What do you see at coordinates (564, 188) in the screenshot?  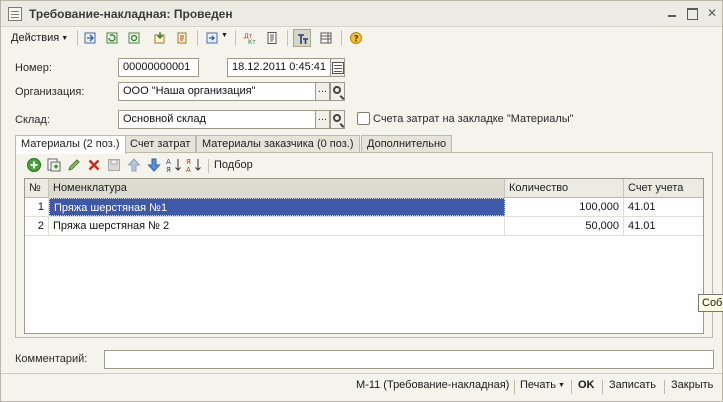 I see `column-header-quantity: Количество` at bounding box center [564, 188].